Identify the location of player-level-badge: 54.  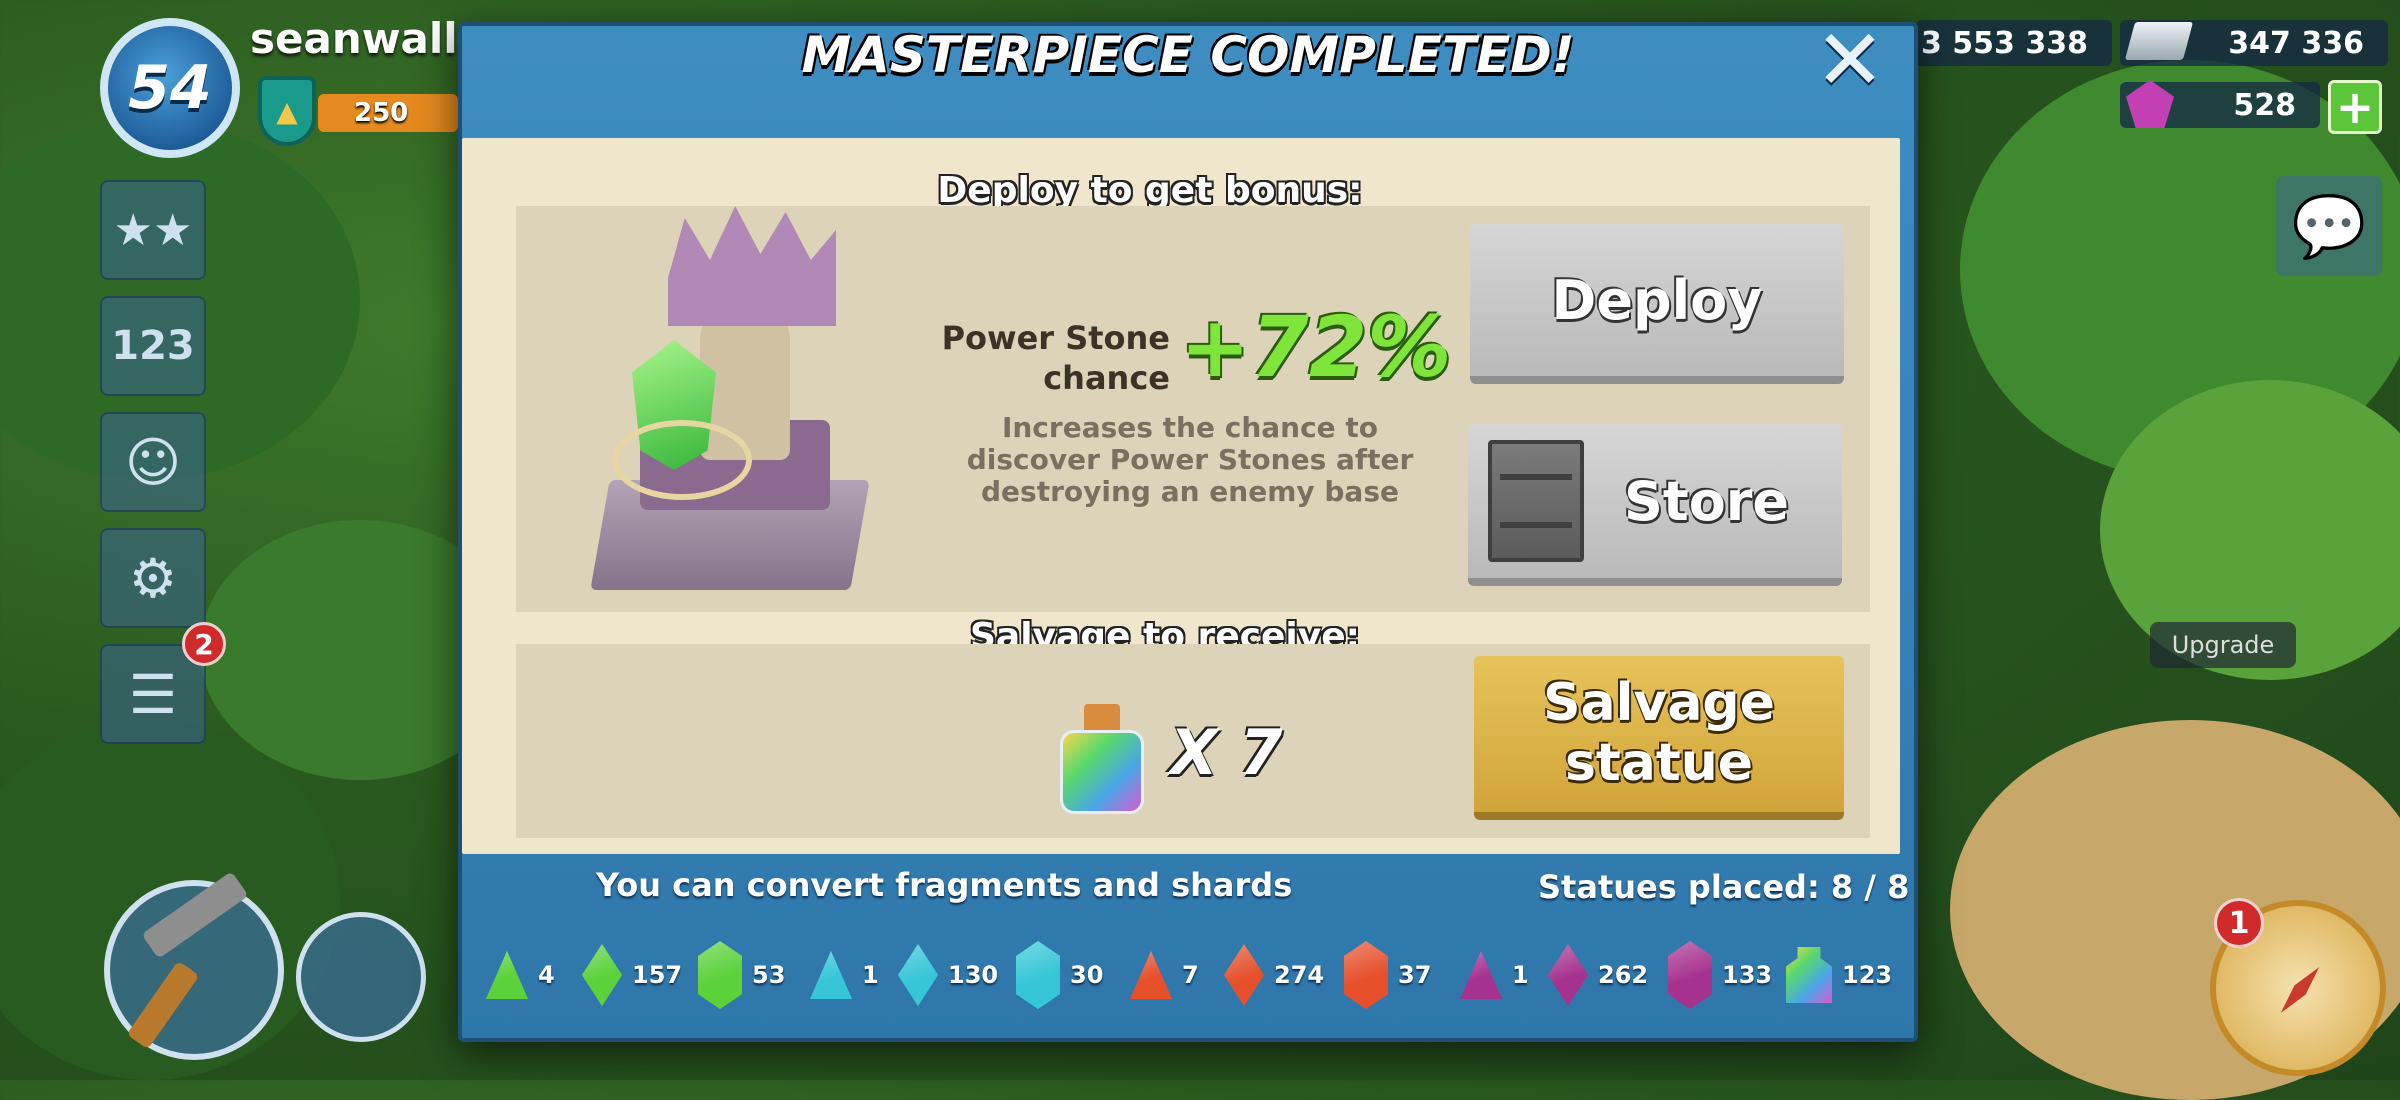
(170, 88).